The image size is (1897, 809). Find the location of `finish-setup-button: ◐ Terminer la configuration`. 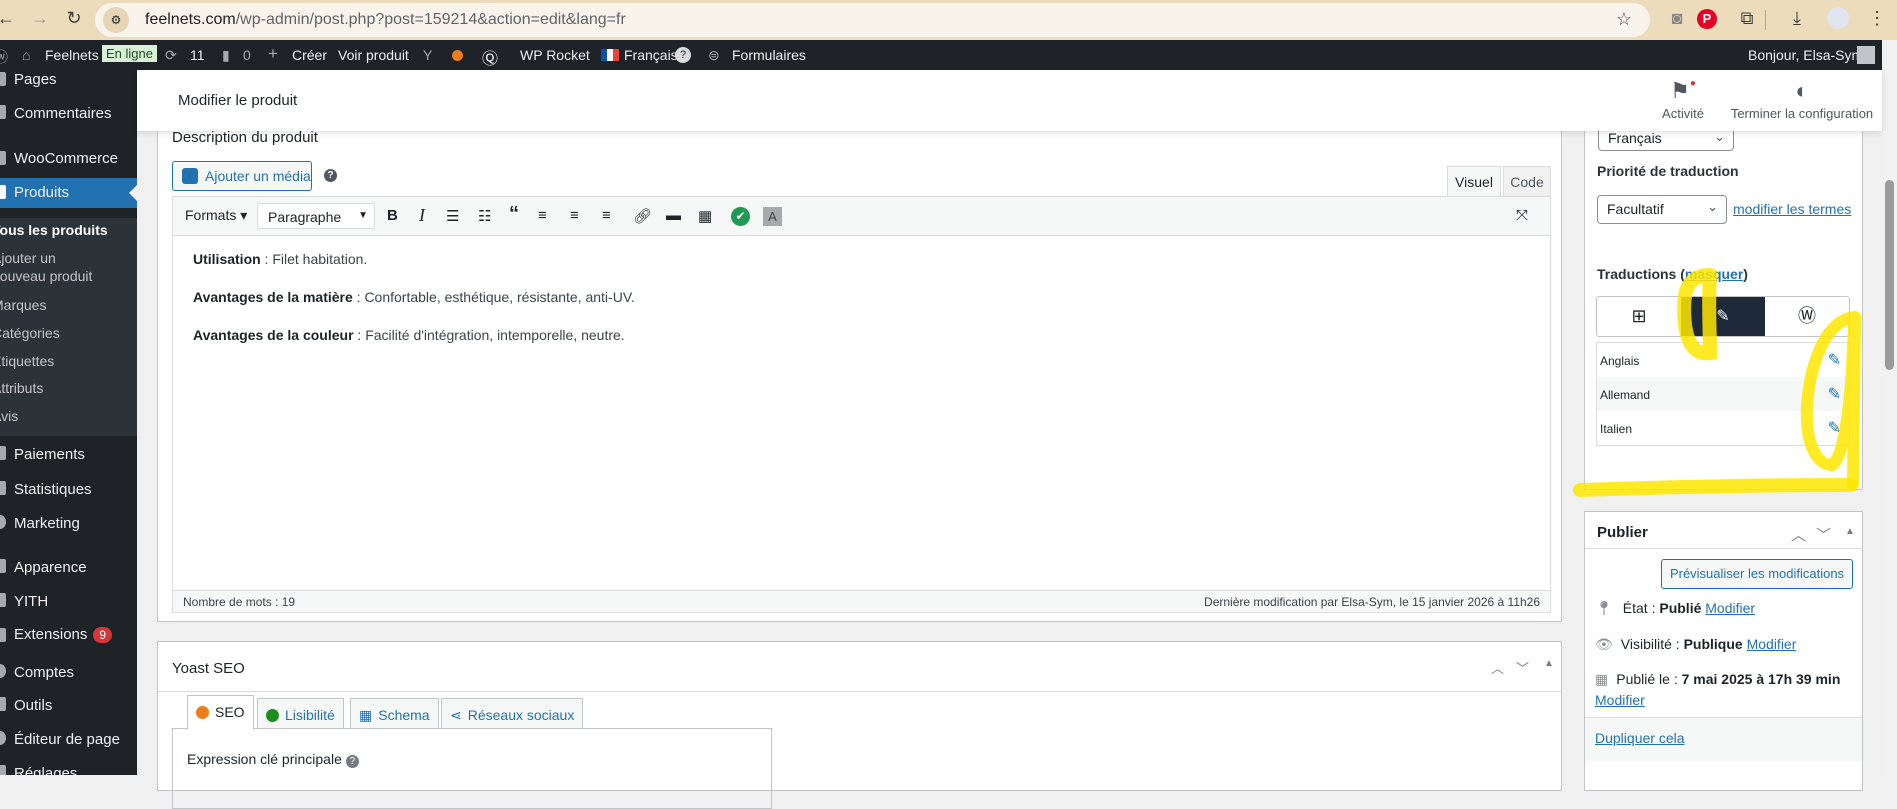

finish-setup-button: ◐ Terminer la configuration is located at coordinates (1802, 99).